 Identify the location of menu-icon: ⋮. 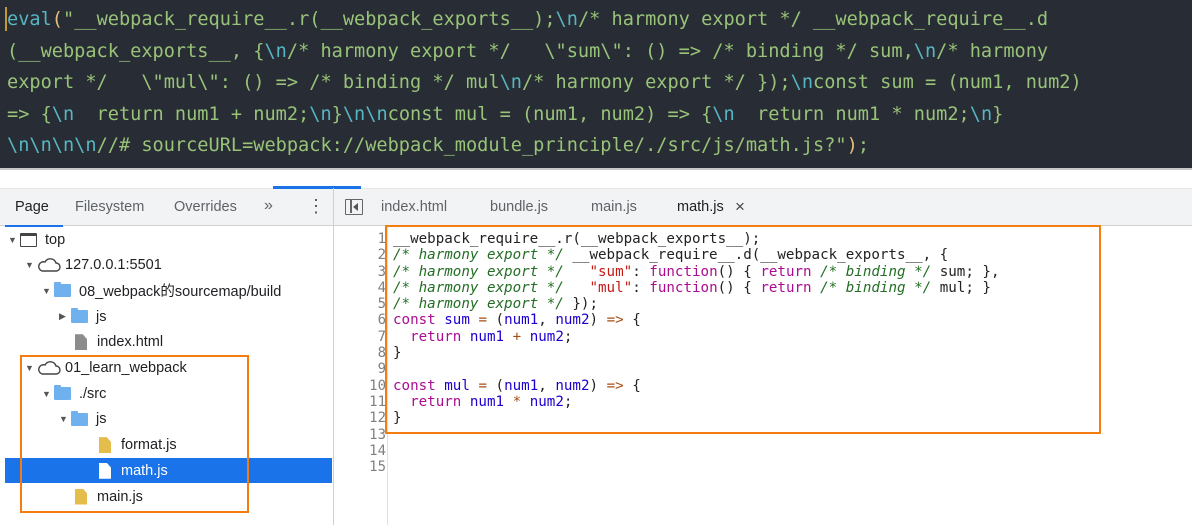
(316, 206).